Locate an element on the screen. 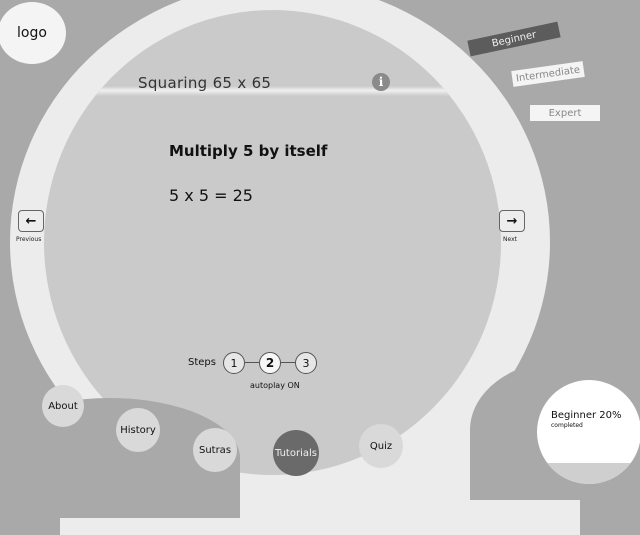 The height and width of the screenshot is (535, 640). level-tab-expert: Expert is located at coordinates (565, 113).